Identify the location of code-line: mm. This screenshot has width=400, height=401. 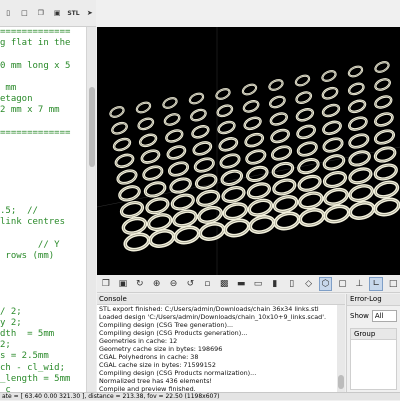
(8, 87).